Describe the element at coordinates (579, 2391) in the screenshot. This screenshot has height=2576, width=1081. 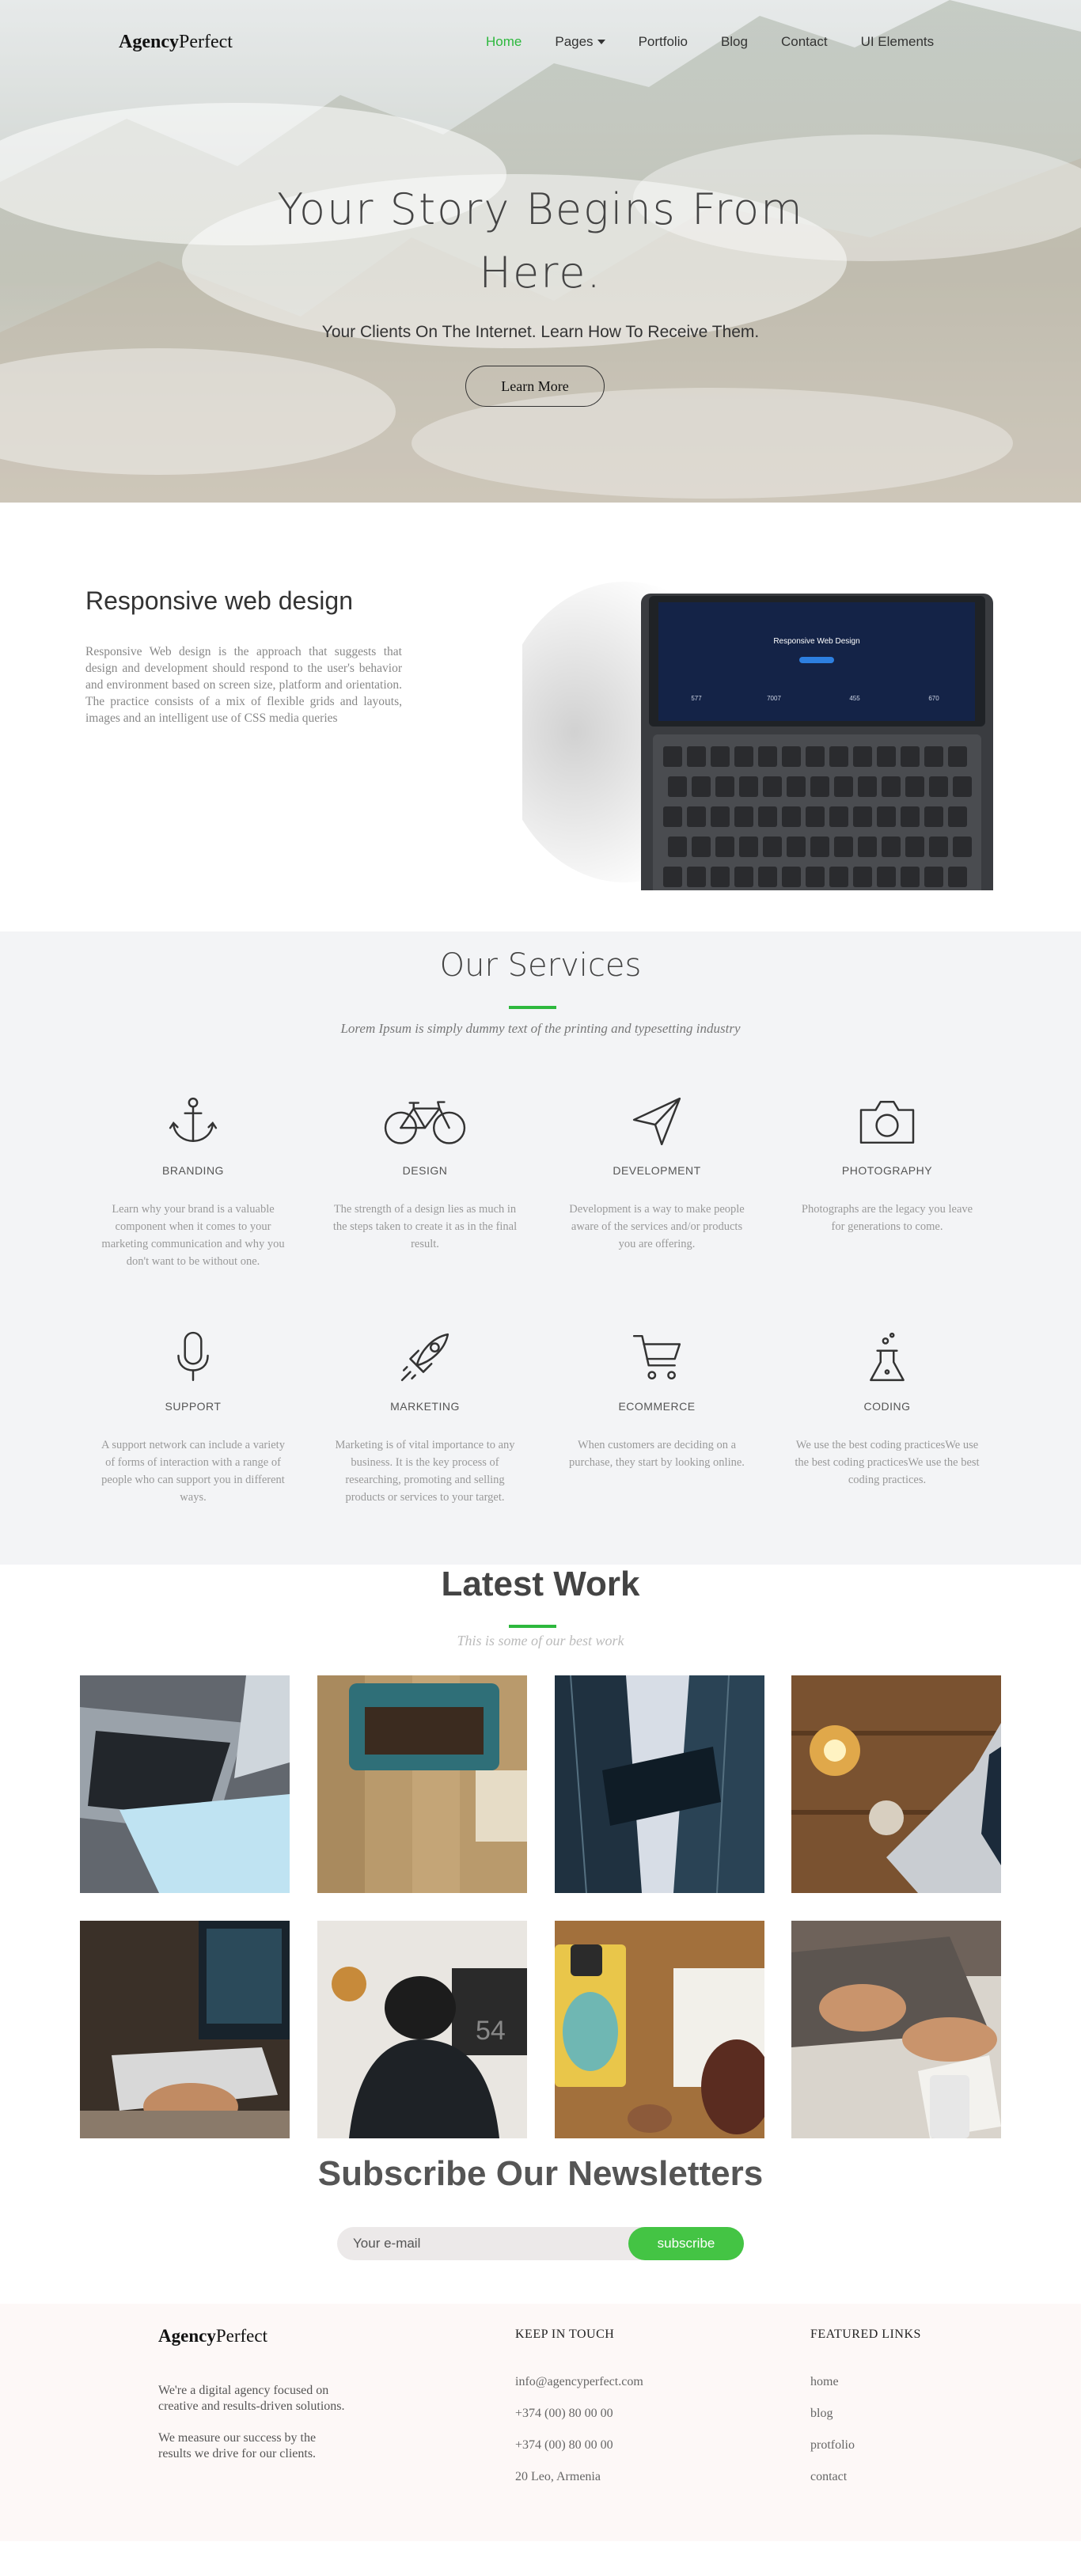
I see `contact-email: info@agencyperfect.com` at that location.